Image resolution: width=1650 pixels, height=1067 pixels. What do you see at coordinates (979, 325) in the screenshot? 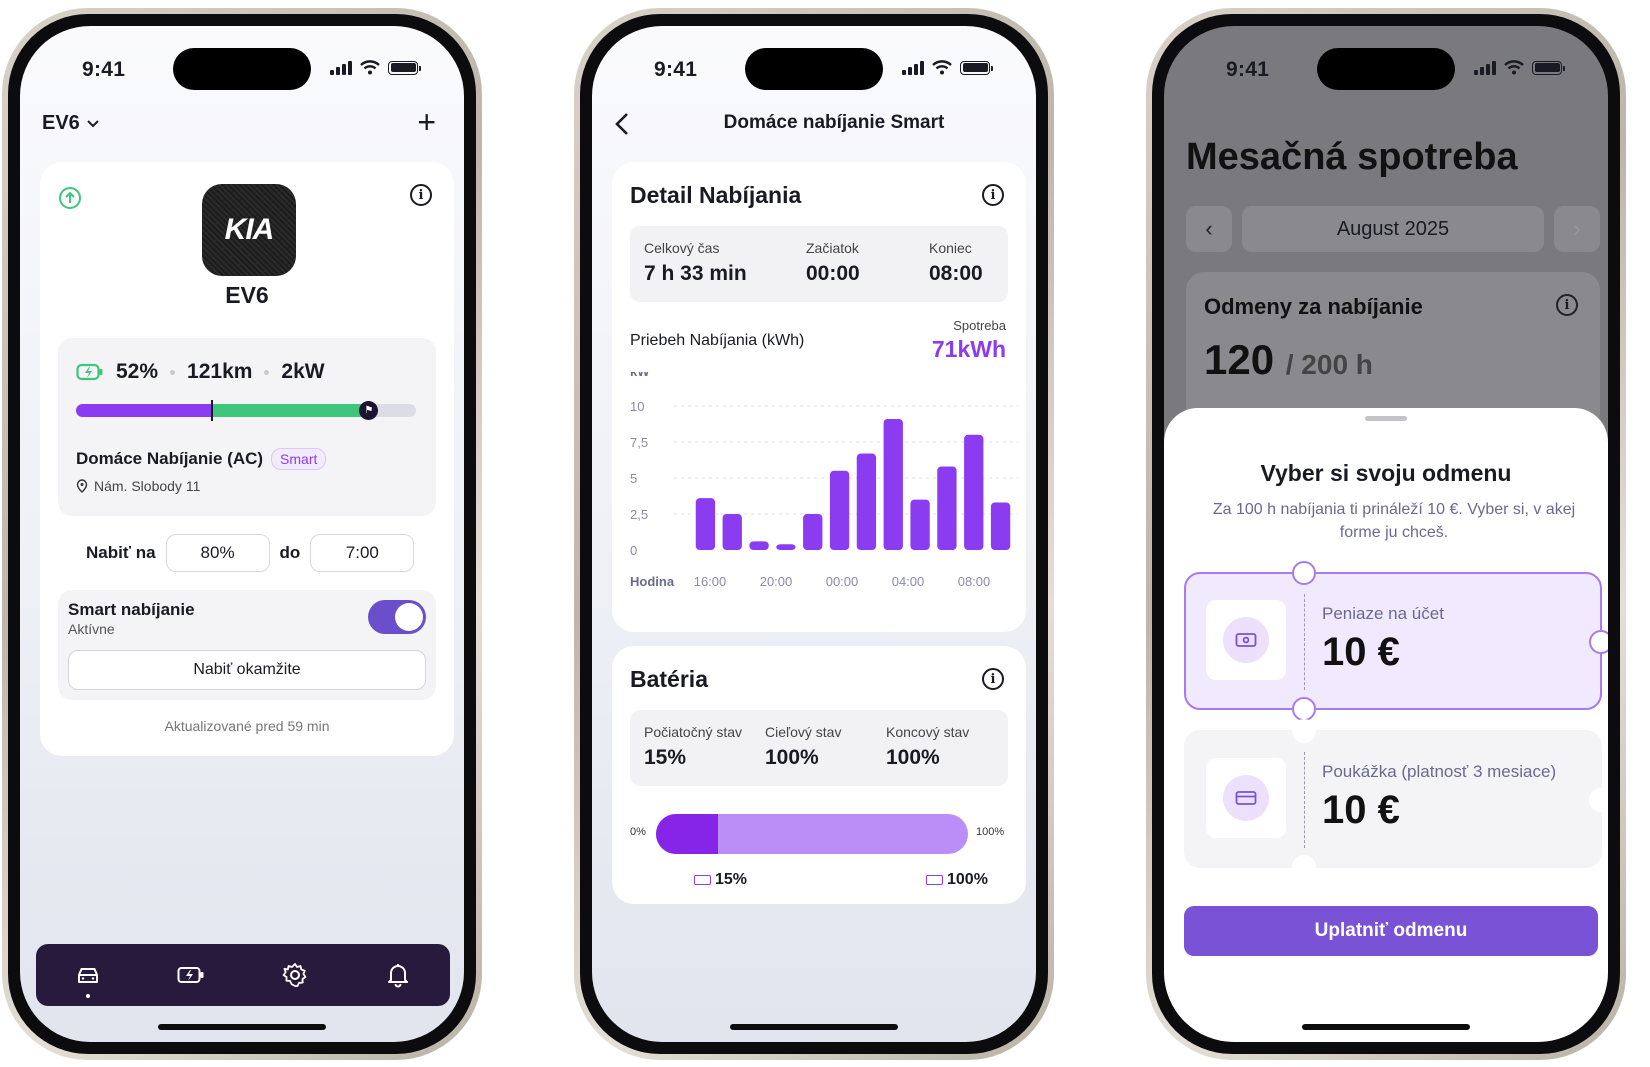
I see `consumption-label: Spotreba` at bounding box center [979, 325].